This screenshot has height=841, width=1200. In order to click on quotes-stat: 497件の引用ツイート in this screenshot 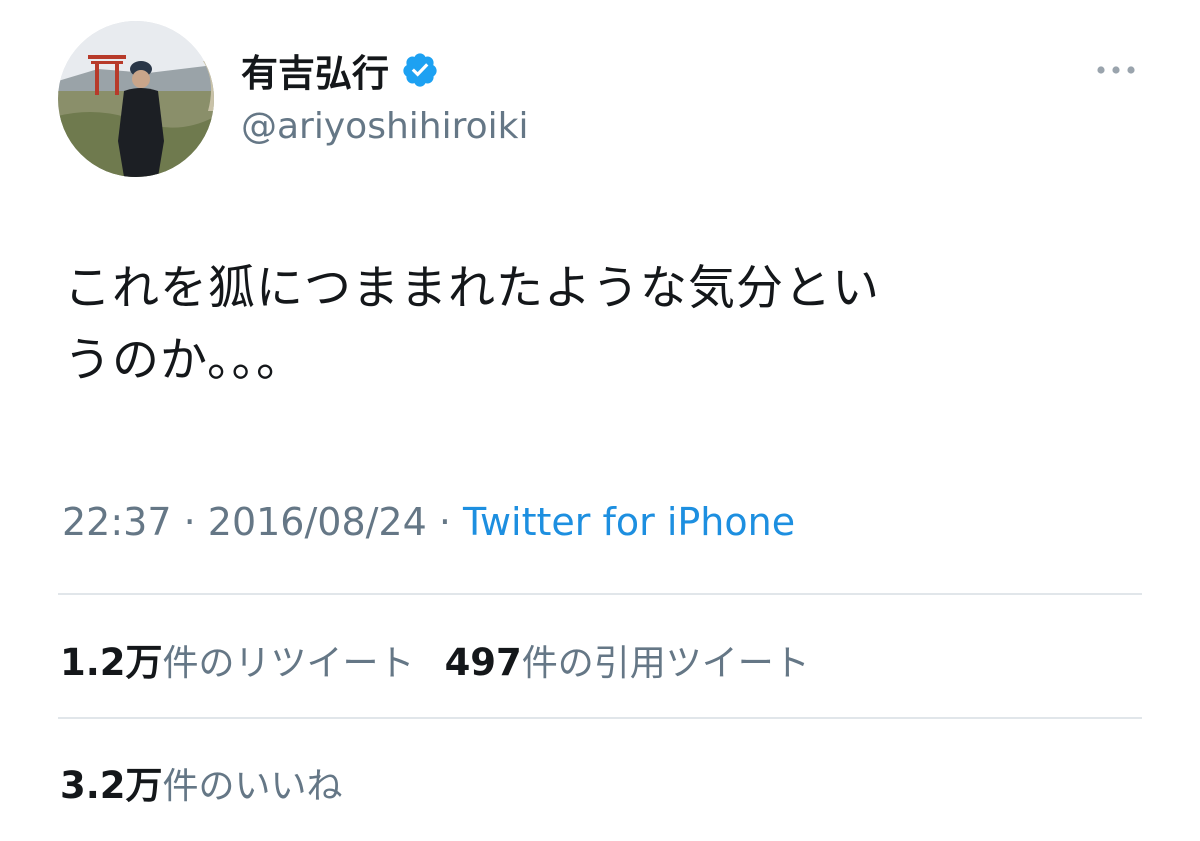, I will do `click(627, 660)`.